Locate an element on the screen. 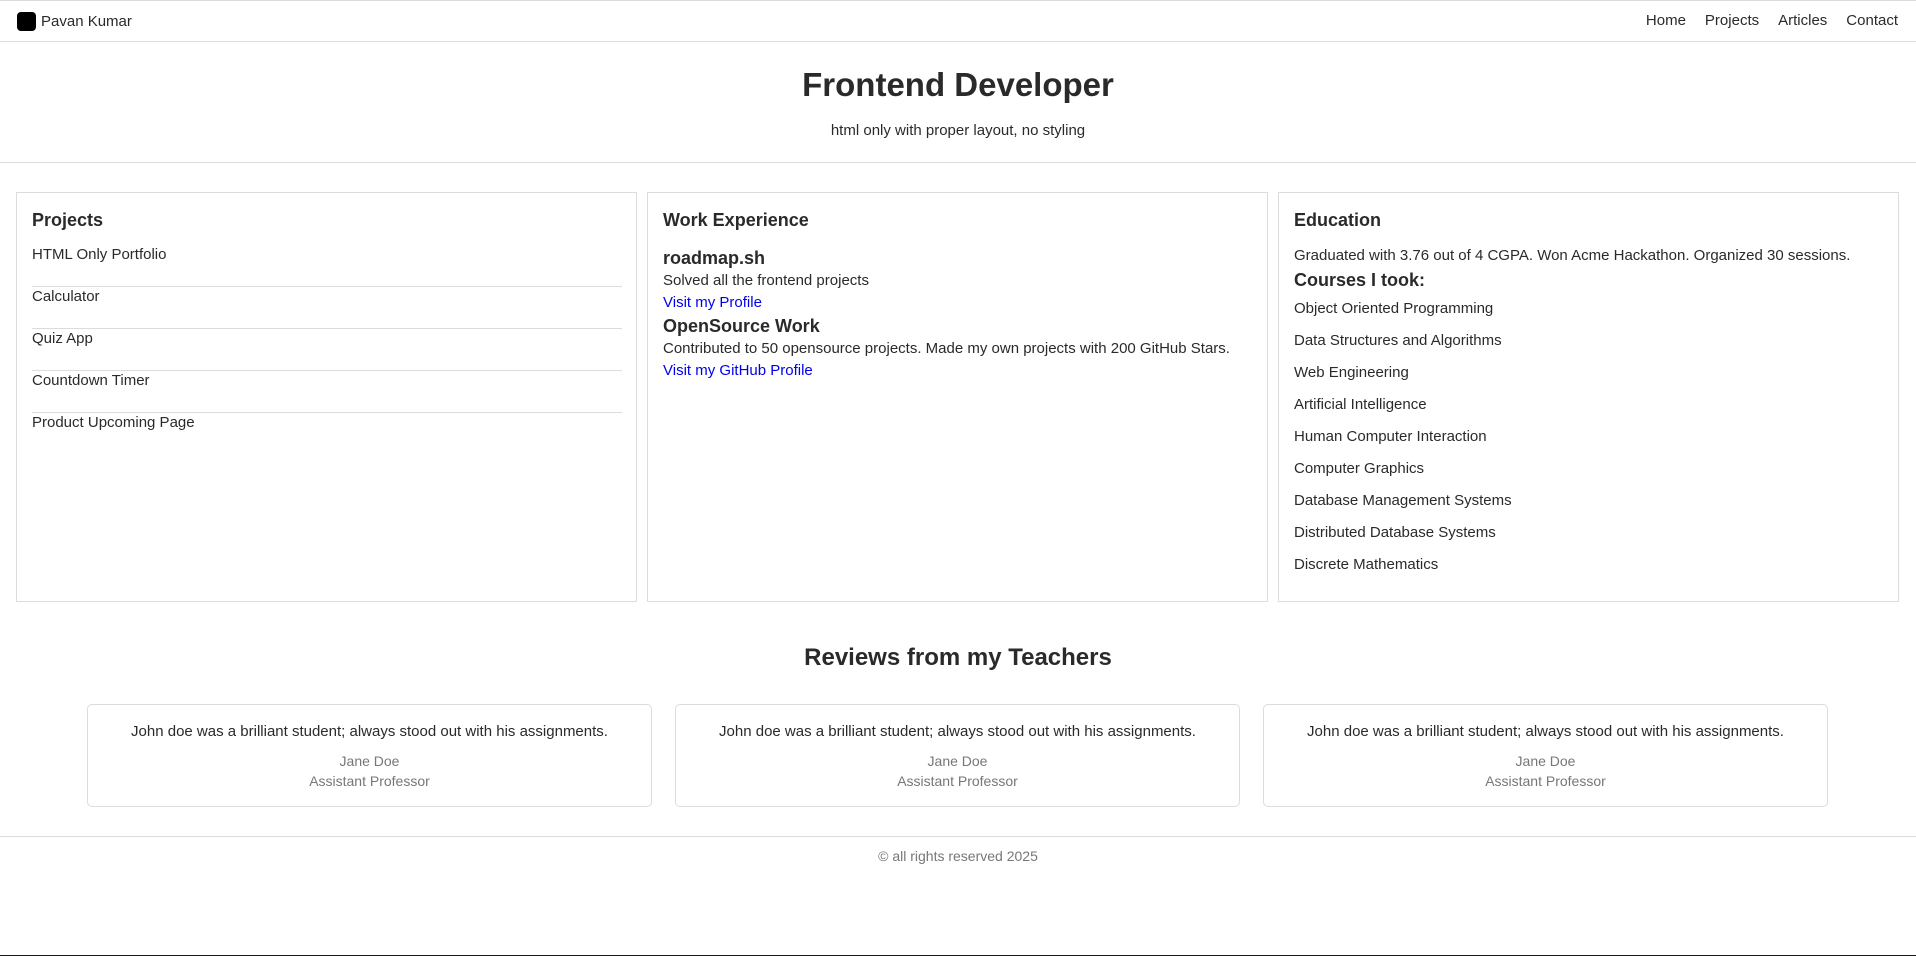 The height and width of the screenshot is (956, 1916). project-name: HTML Only Portfolio is located at coordinates (99, 254).